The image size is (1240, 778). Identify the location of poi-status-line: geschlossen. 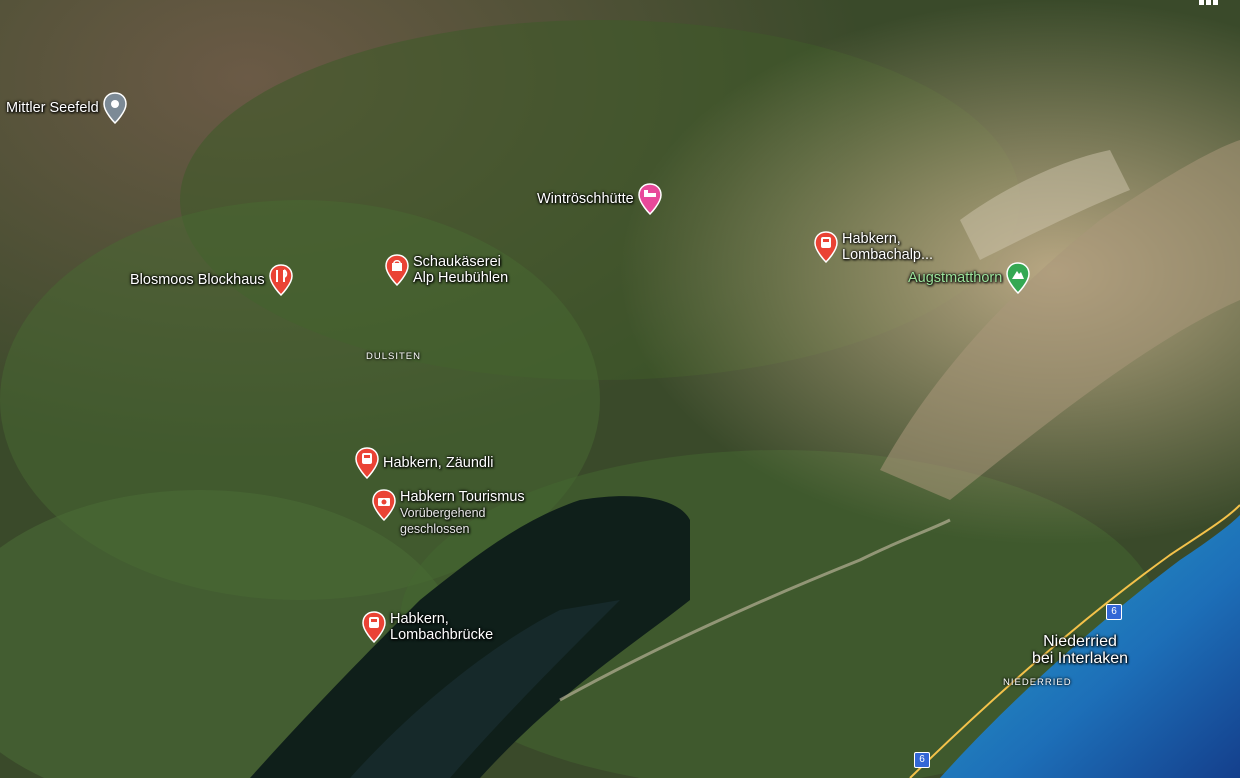
(435, 529).